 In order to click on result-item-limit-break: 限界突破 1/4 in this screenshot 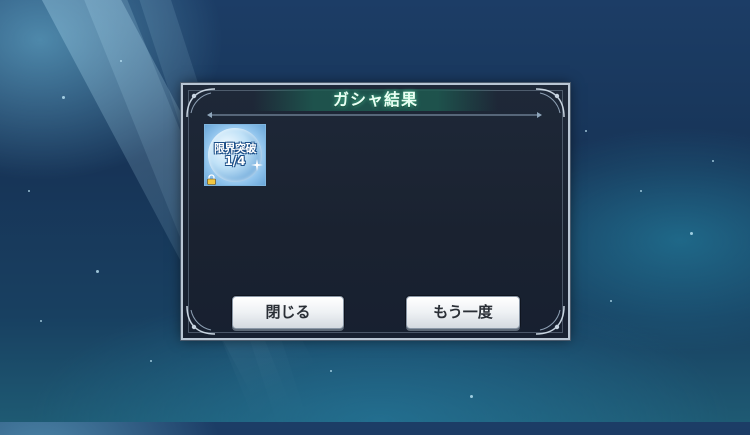, I will do `click(235, 155)`.